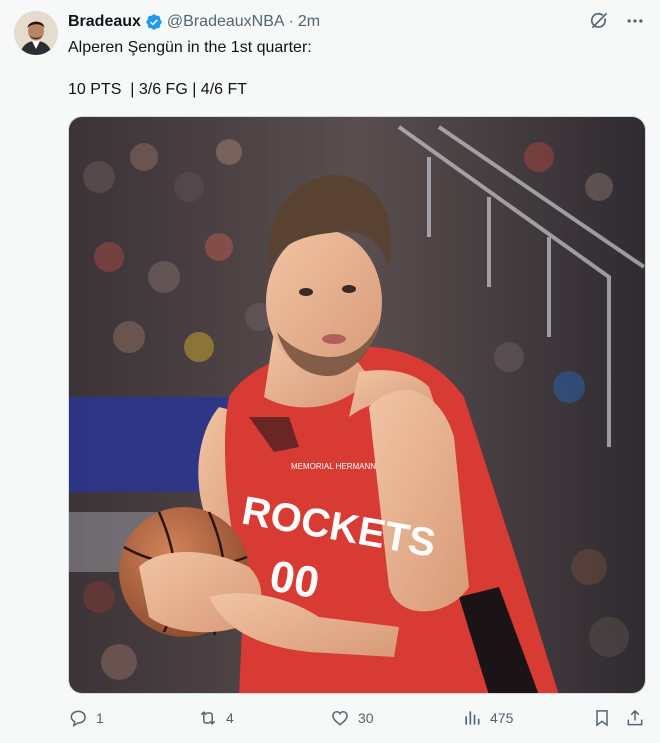 This screenshot has height=743, width=660. What do you see at coordinates (154, 22) in the screenshot?
I see `verified-badge-icon` at bounding box center [154, 22].